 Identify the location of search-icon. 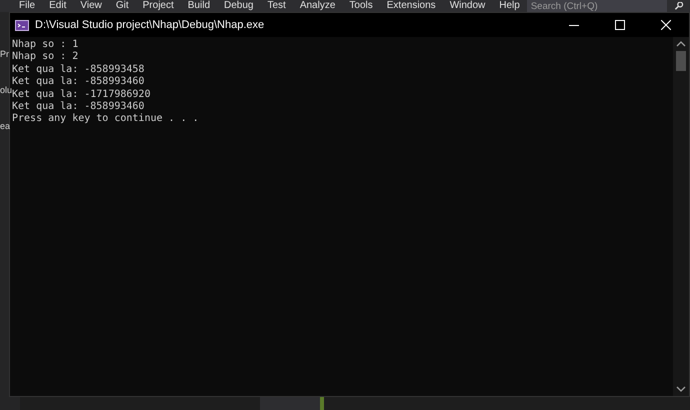
(678, 6).